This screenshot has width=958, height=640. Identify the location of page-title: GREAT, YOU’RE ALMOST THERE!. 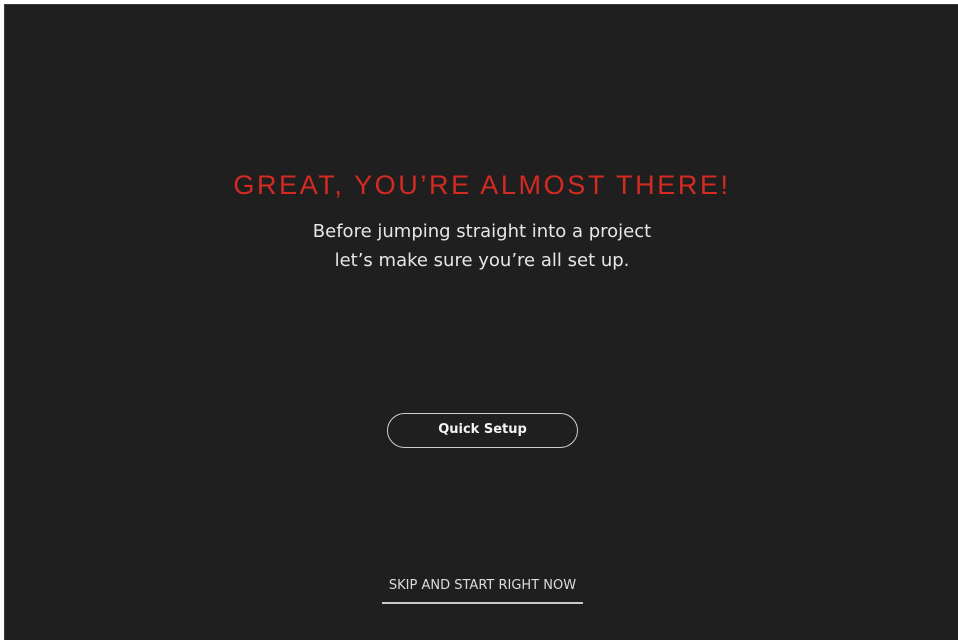
(482, 185).